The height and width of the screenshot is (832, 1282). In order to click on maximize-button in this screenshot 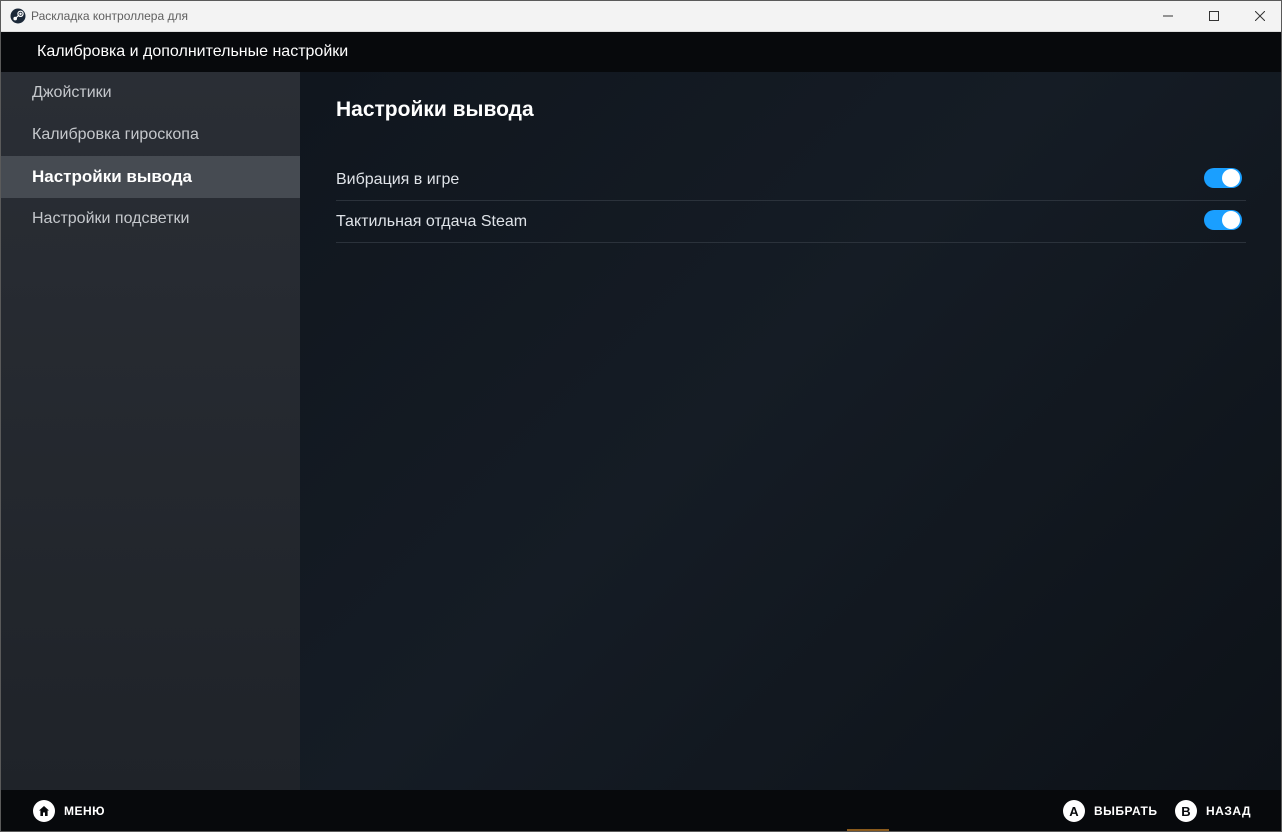, I will do `click(1214, 16)`.